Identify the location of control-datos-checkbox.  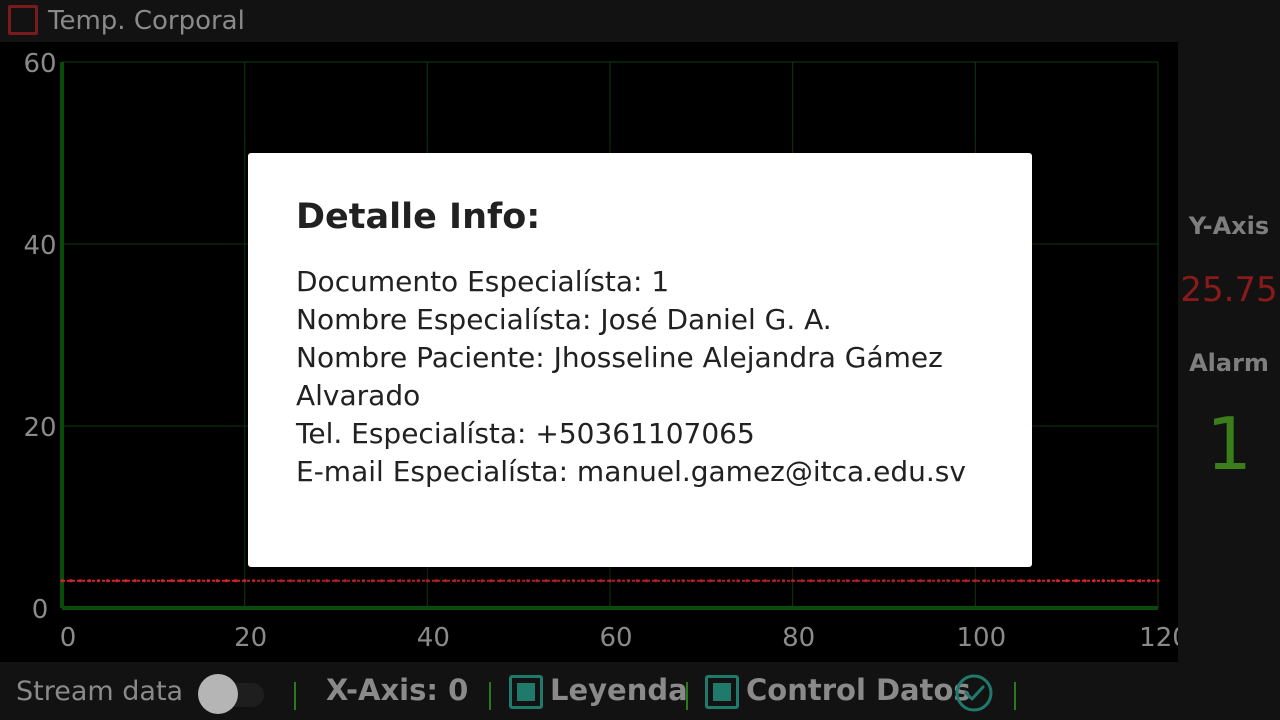
(722, 692).